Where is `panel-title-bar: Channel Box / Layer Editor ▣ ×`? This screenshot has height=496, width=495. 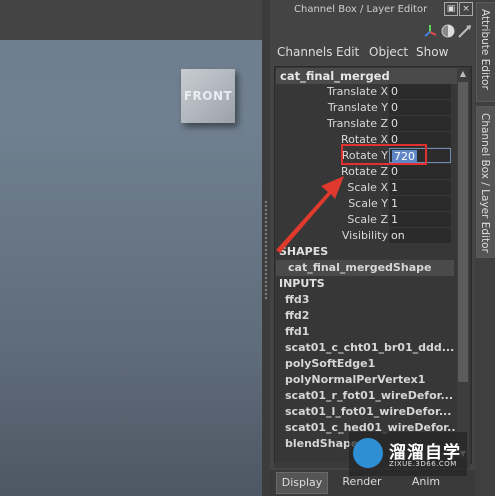 panel-title-bar: Channel Box / Layer Editor ▣ × is located at coordinates (372, 10).